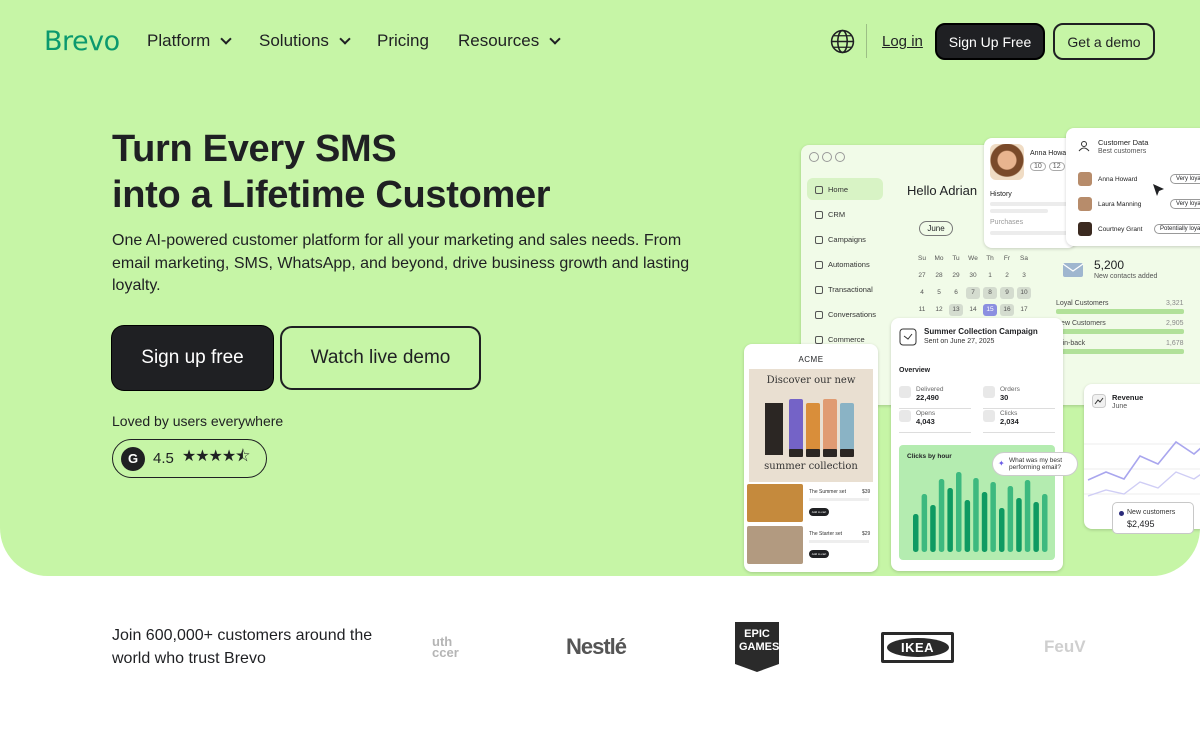  Describe the element at coordinates (1082, 303) in the screenshot. I see `loyalty-label: Loyal Customers` at that location.